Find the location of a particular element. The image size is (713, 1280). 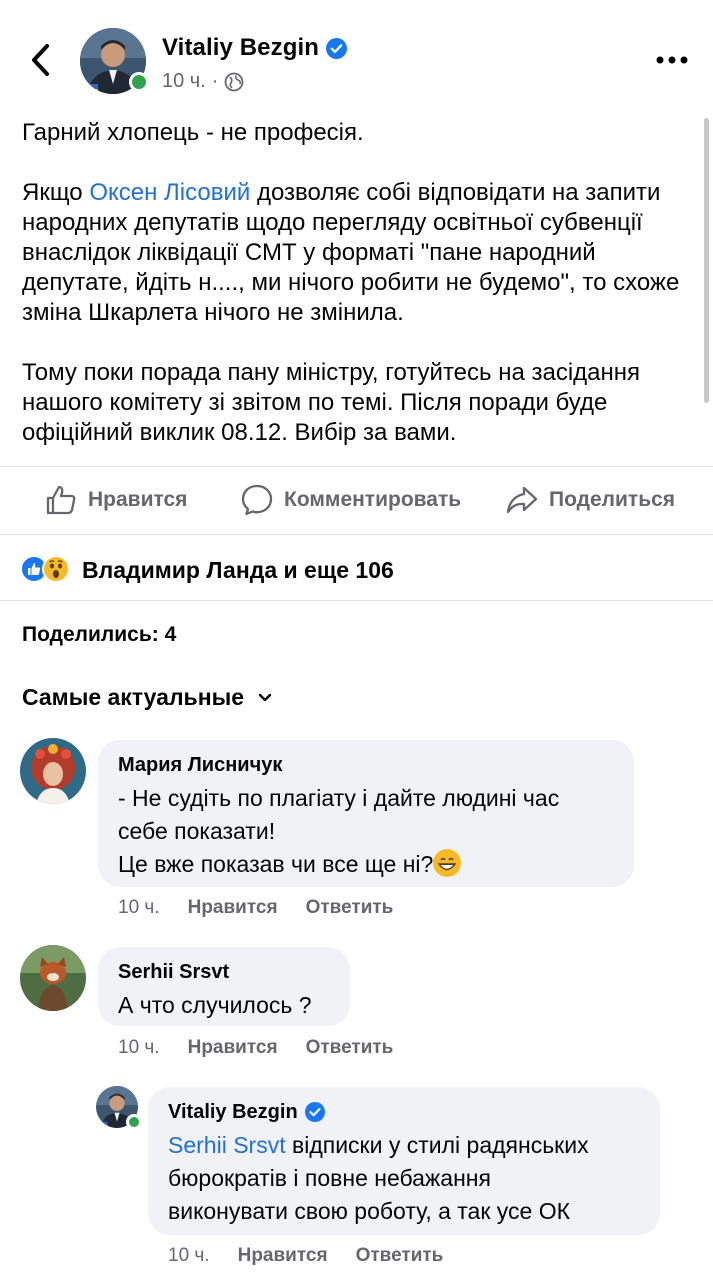

grinning-face-icon is located at coordinates (447, 863).